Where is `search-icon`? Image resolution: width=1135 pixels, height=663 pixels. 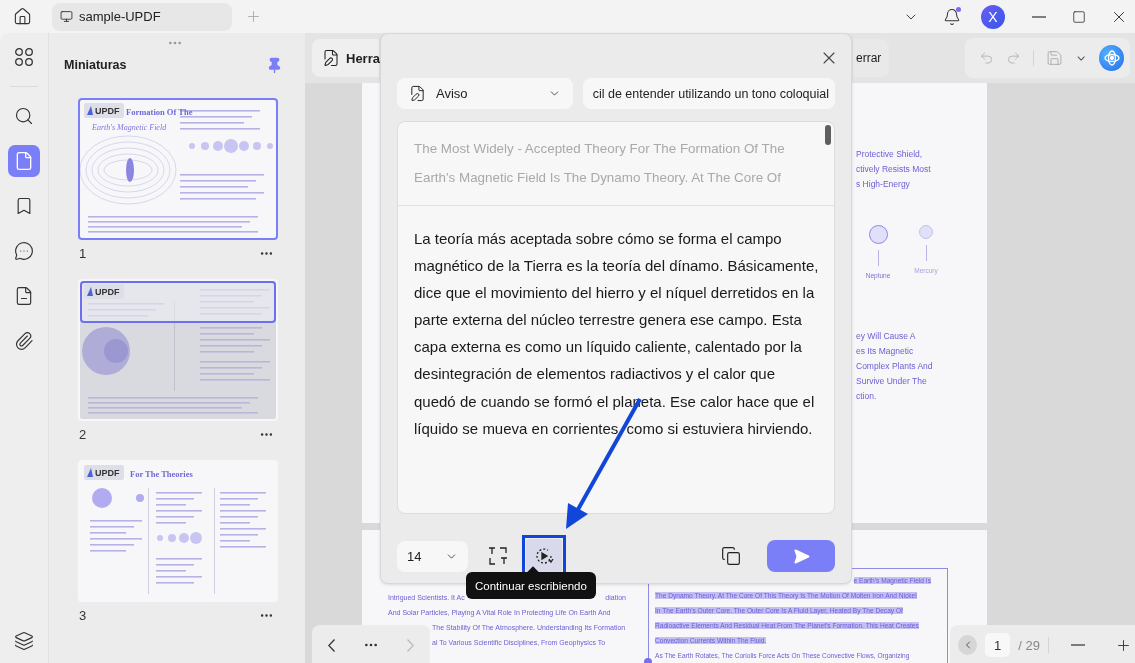 search-icon is located at coordinates (24, 116).